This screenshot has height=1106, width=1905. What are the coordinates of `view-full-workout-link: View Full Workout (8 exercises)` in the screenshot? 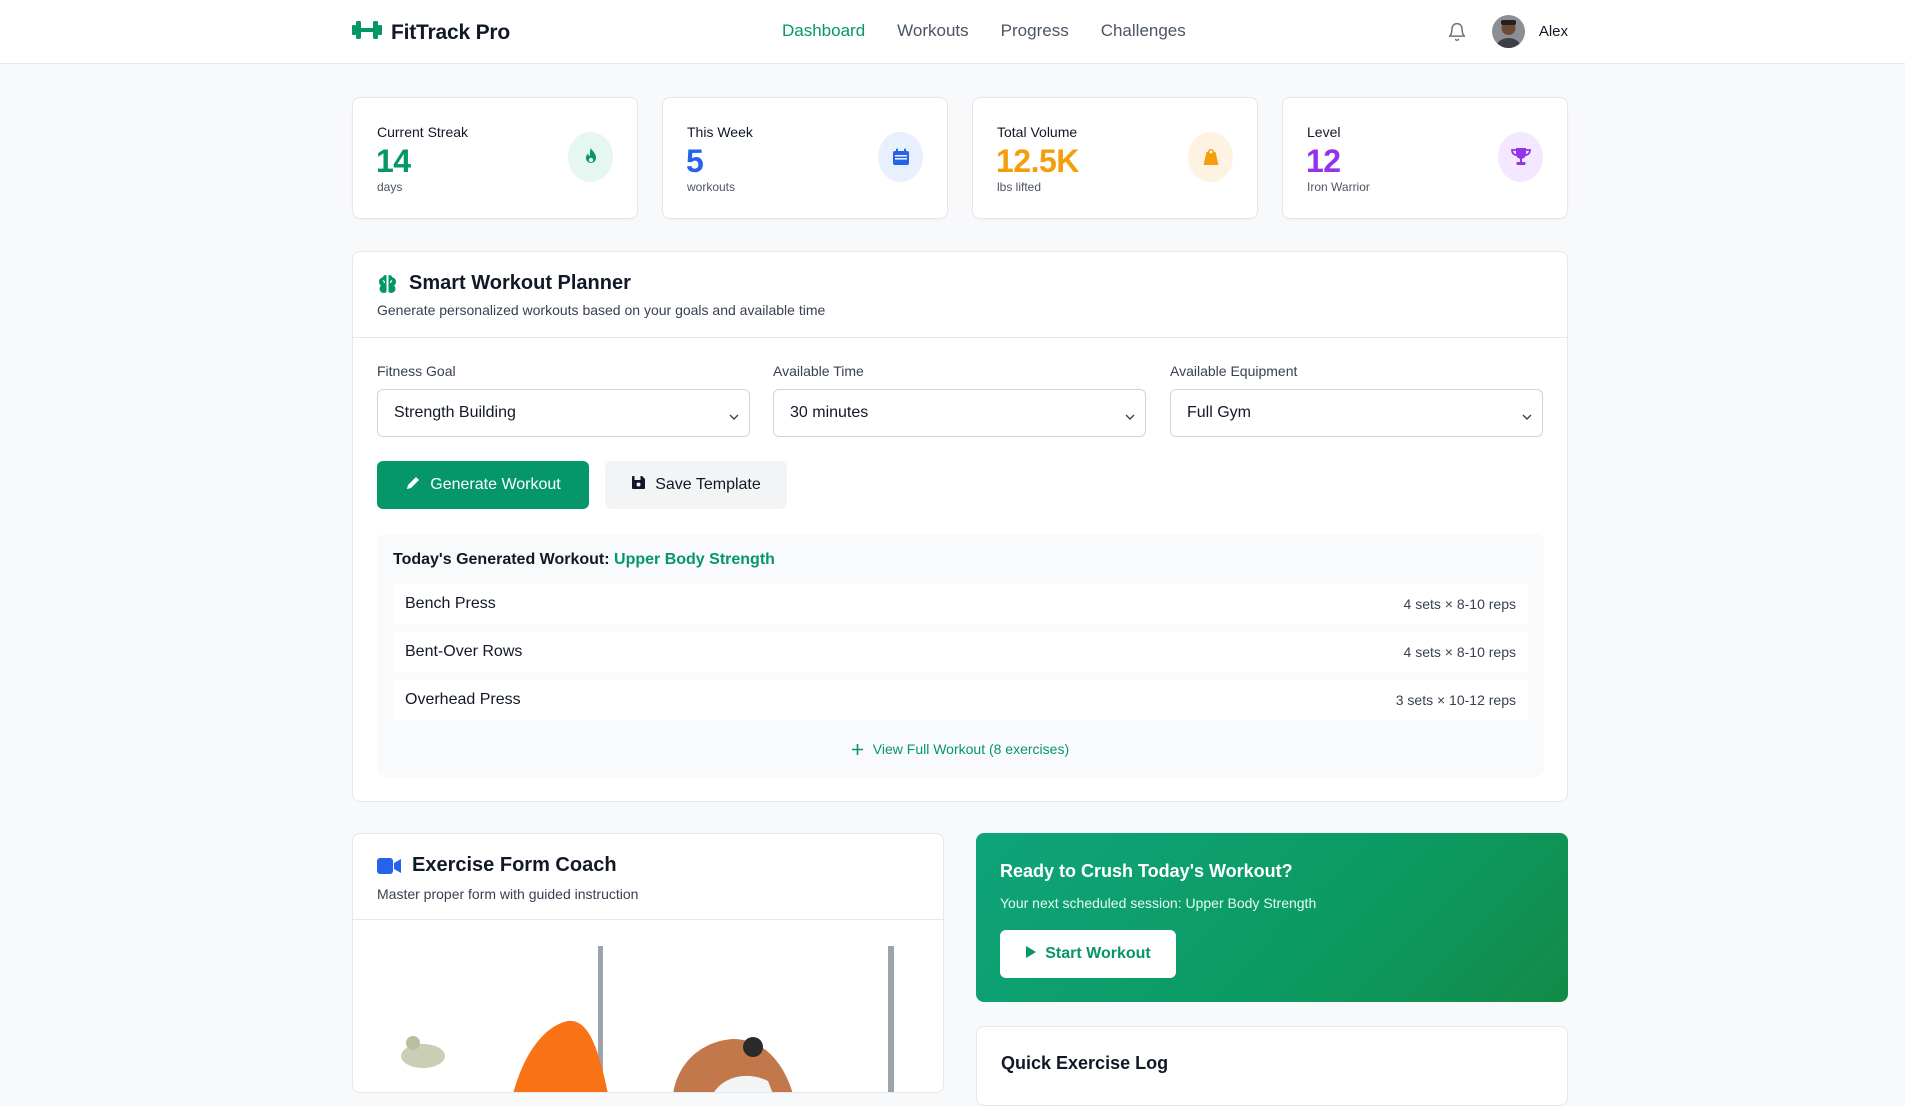 It's located at (960, 749).